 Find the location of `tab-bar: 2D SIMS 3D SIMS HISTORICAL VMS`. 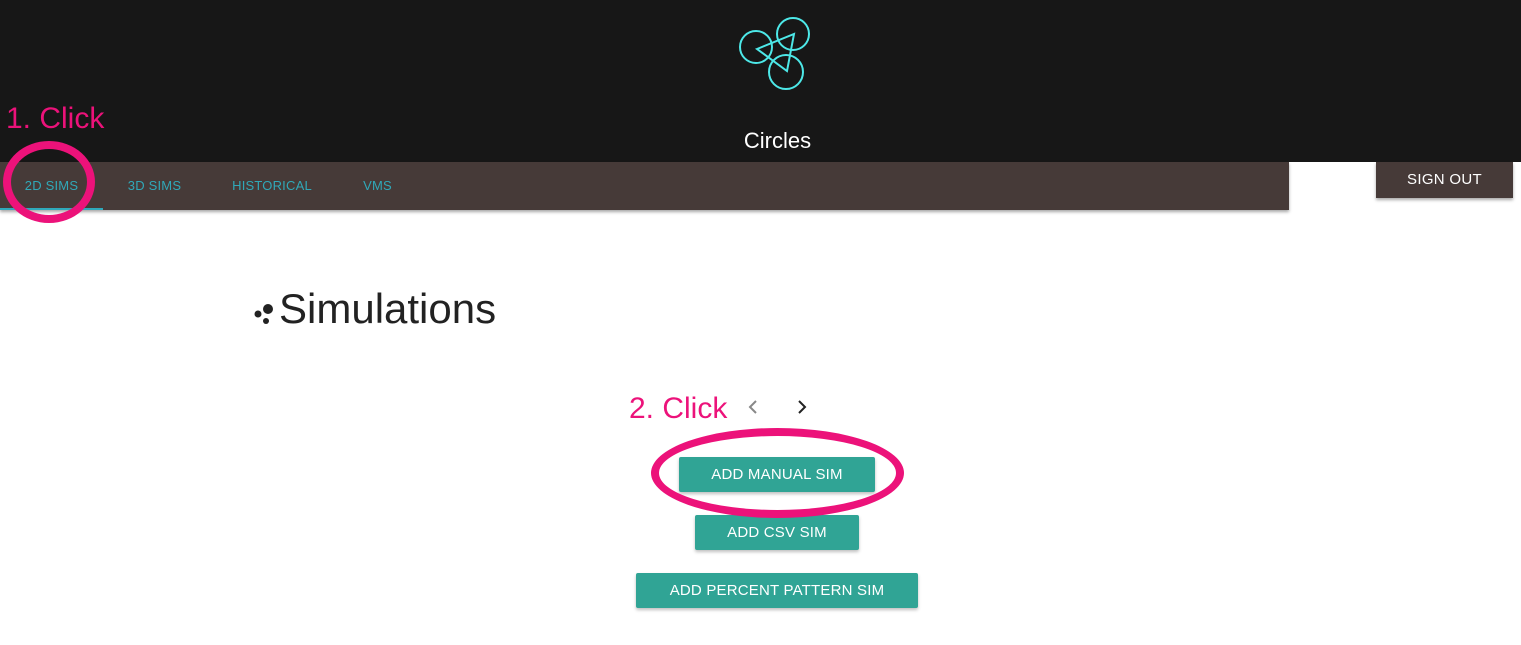

tab-bar: 2D SIMS 3D SIMS HISTORICAL VMS is located at coordinates (644, 186).